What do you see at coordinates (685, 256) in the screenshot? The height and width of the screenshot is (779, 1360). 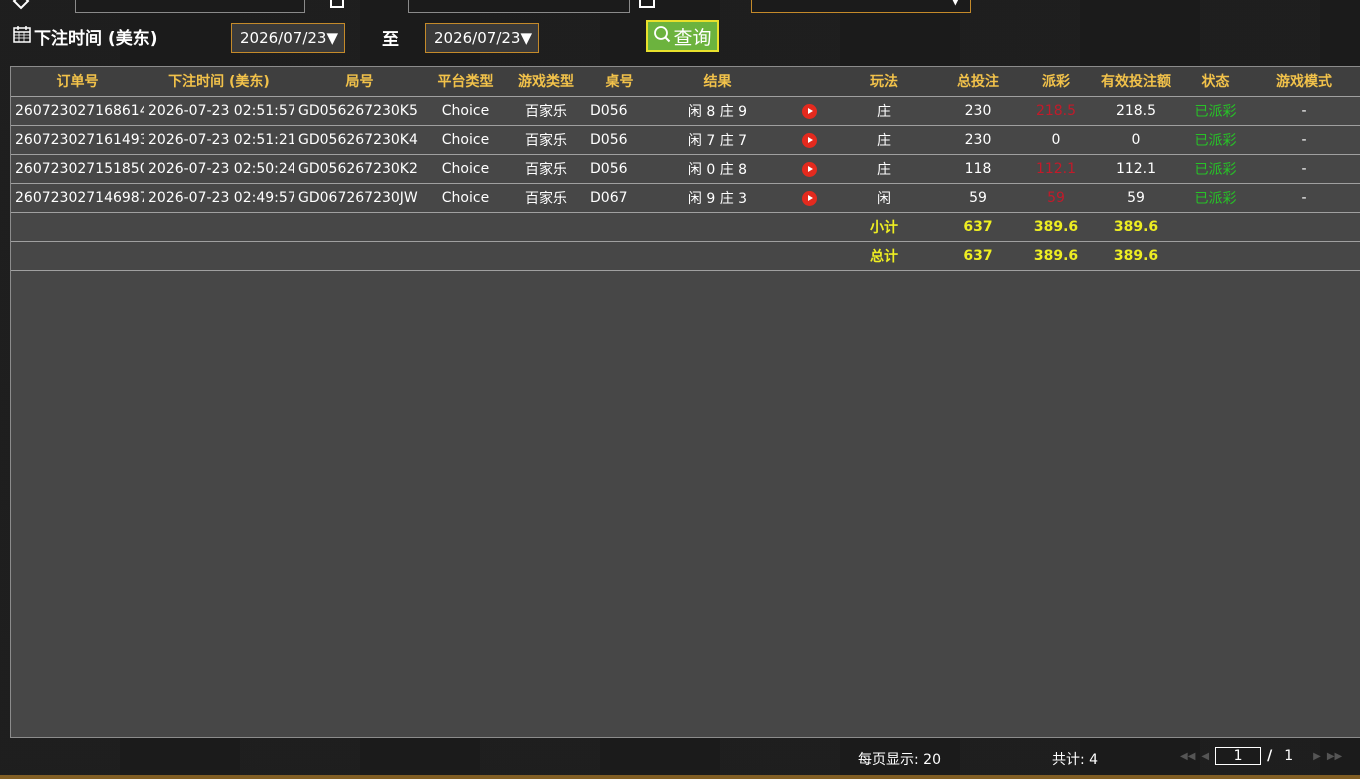 I see `grand-total-row: 总计 637 389.6 389.6` at bounding box center [685, 256].